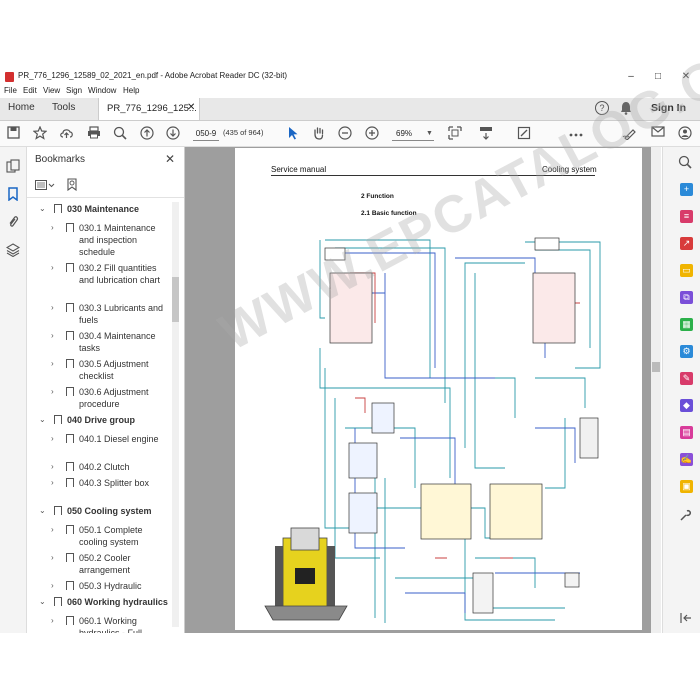  Describe the element at coordinates (10, 90) in the screenshot. I see `menu-file: File` at that location.